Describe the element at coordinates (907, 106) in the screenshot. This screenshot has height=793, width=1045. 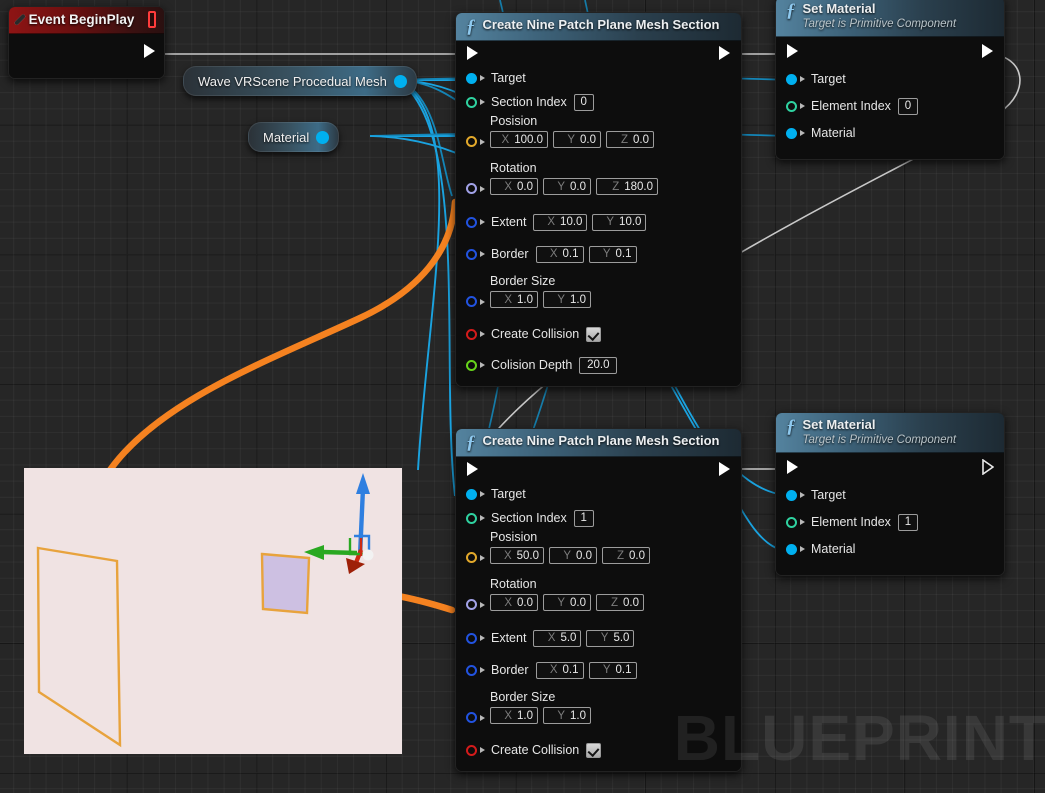
I see `element-index-input: 0` at that location.